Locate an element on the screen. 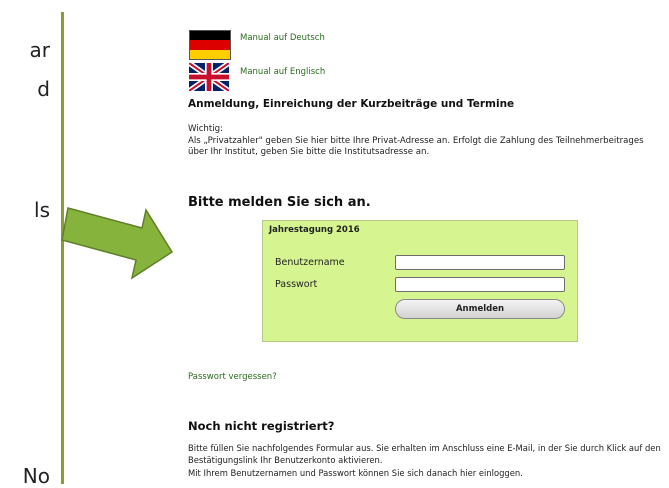  uk-flag-icon is located at coordinates (209, 77).